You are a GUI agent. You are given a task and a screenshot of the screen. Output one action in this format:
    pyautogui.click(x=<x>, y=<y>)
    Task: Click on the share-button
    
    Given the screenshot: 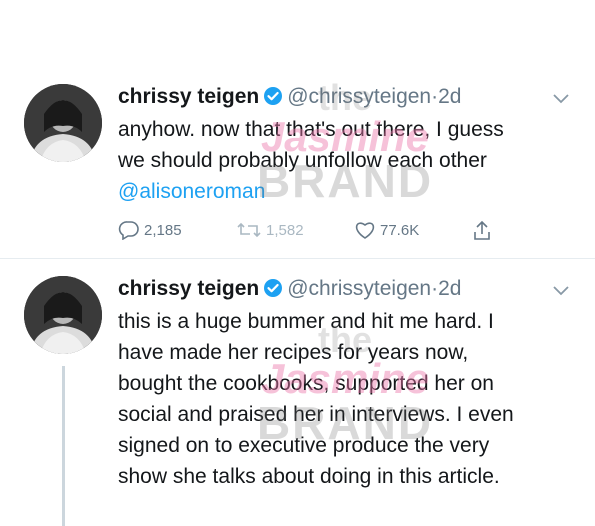 What is the action you would take?
    pyautogui.click(x=482, y=231)
    